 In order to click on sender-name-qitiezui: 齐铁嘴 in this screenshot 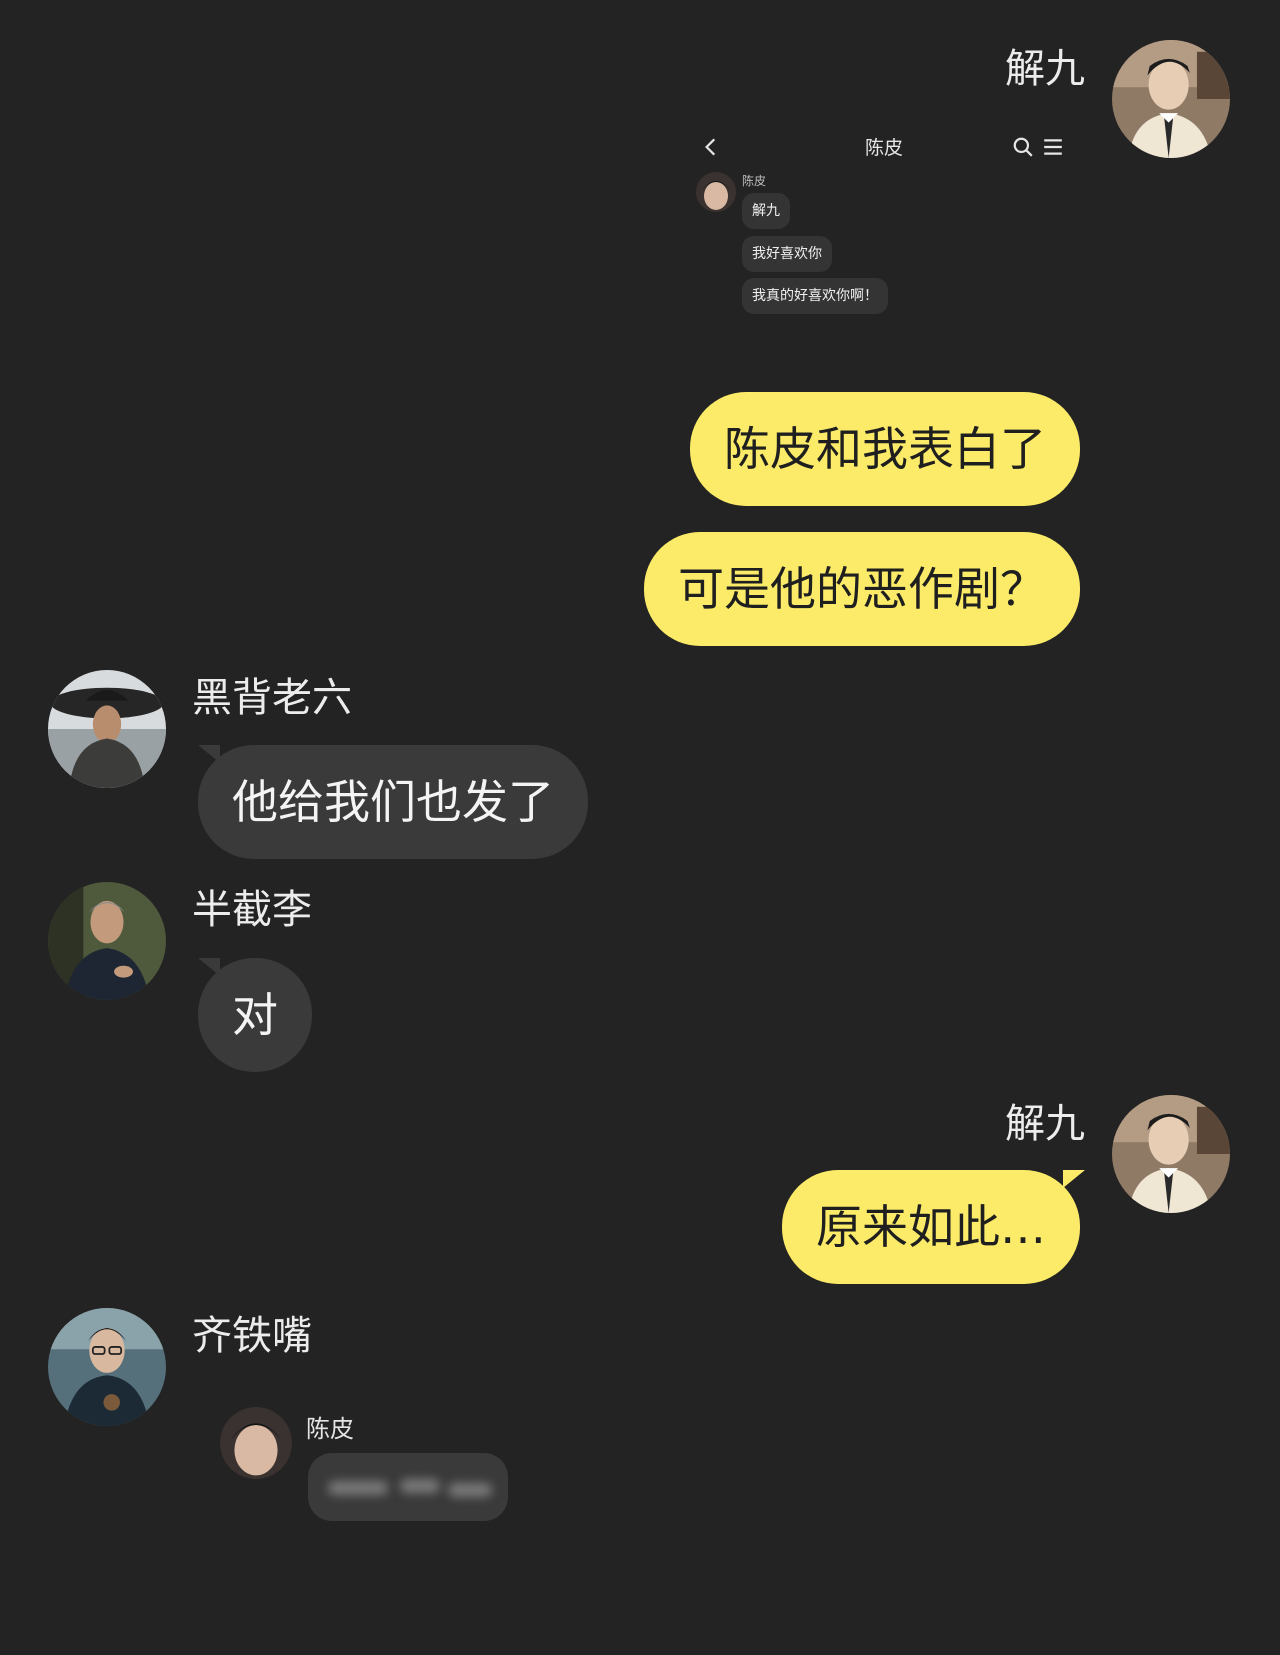, I will do `click(252, 1336)`.